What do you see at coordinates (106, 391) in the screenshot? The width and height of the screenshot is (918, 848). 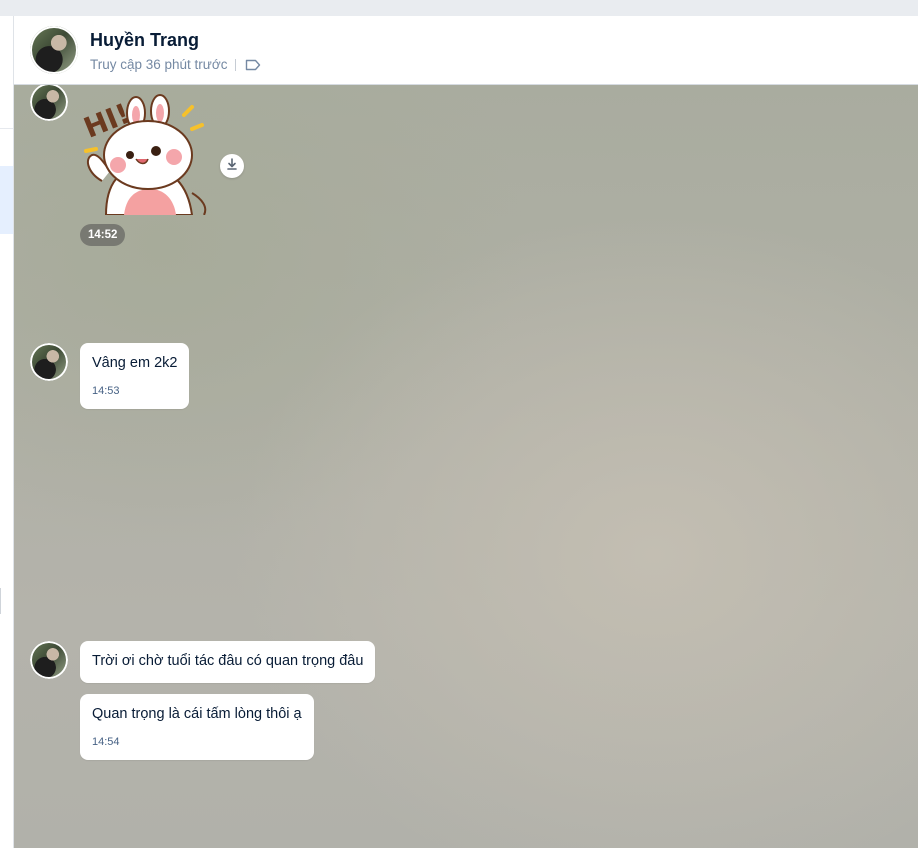 I see `message-time: 14:53` at bounding box center [106, 391].